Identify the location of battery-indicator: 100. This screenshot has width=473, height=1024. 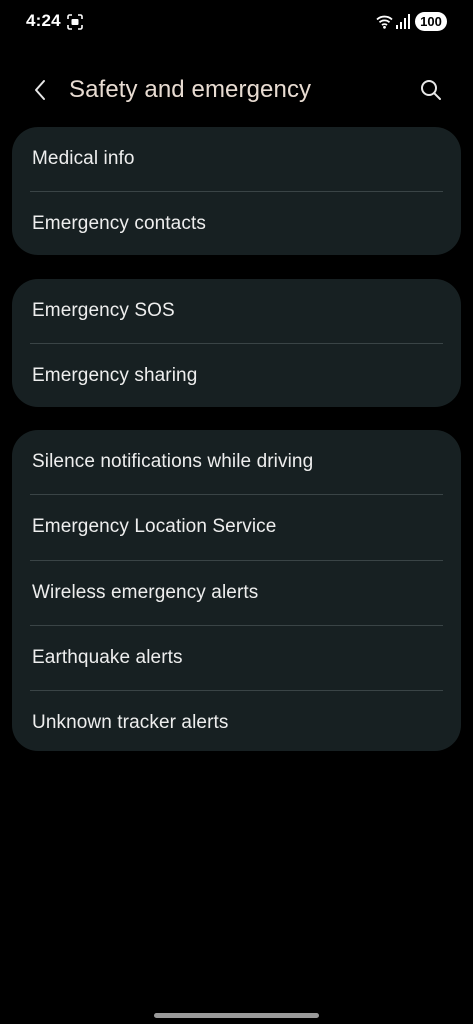
(431, 21).